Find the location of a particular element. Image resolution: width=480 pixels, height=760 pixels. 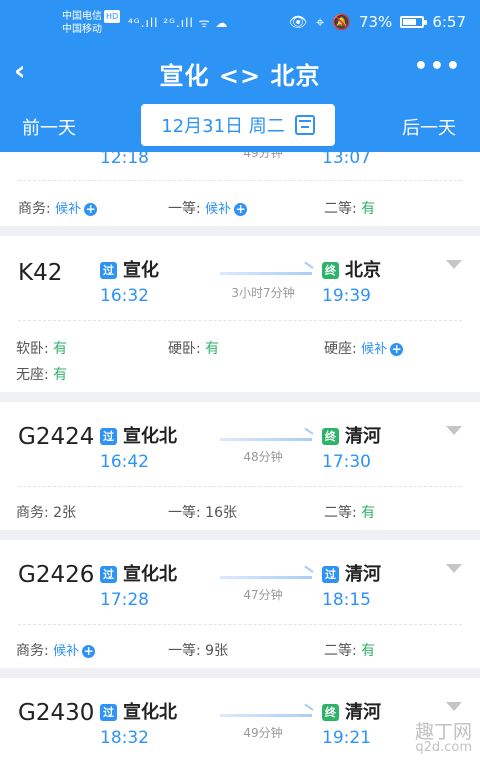

watermark: 趣丁网 q2d.com is located at coordinates (443, 738).